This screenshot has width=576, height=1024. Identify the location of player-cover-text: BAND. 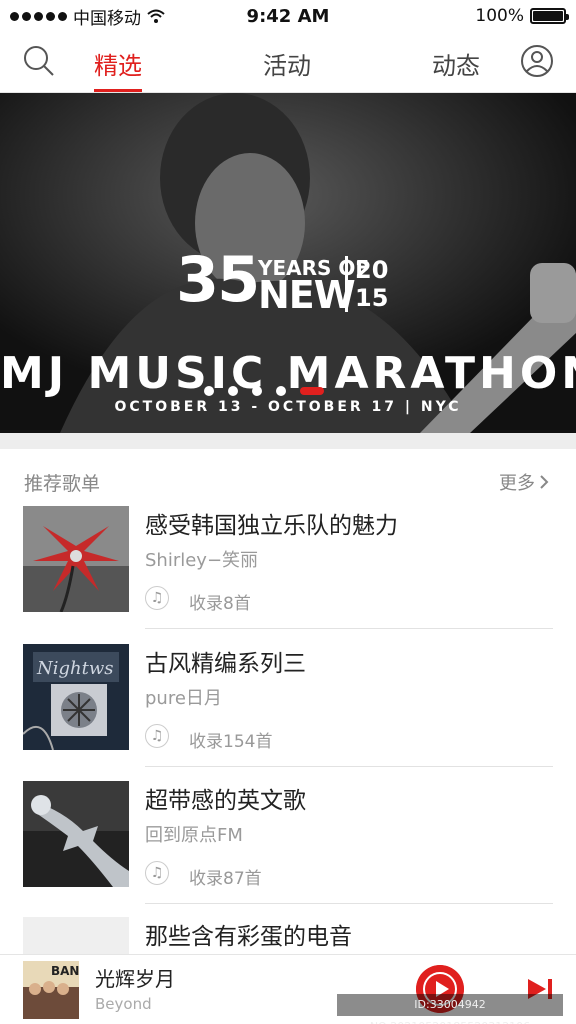
(65, 971).